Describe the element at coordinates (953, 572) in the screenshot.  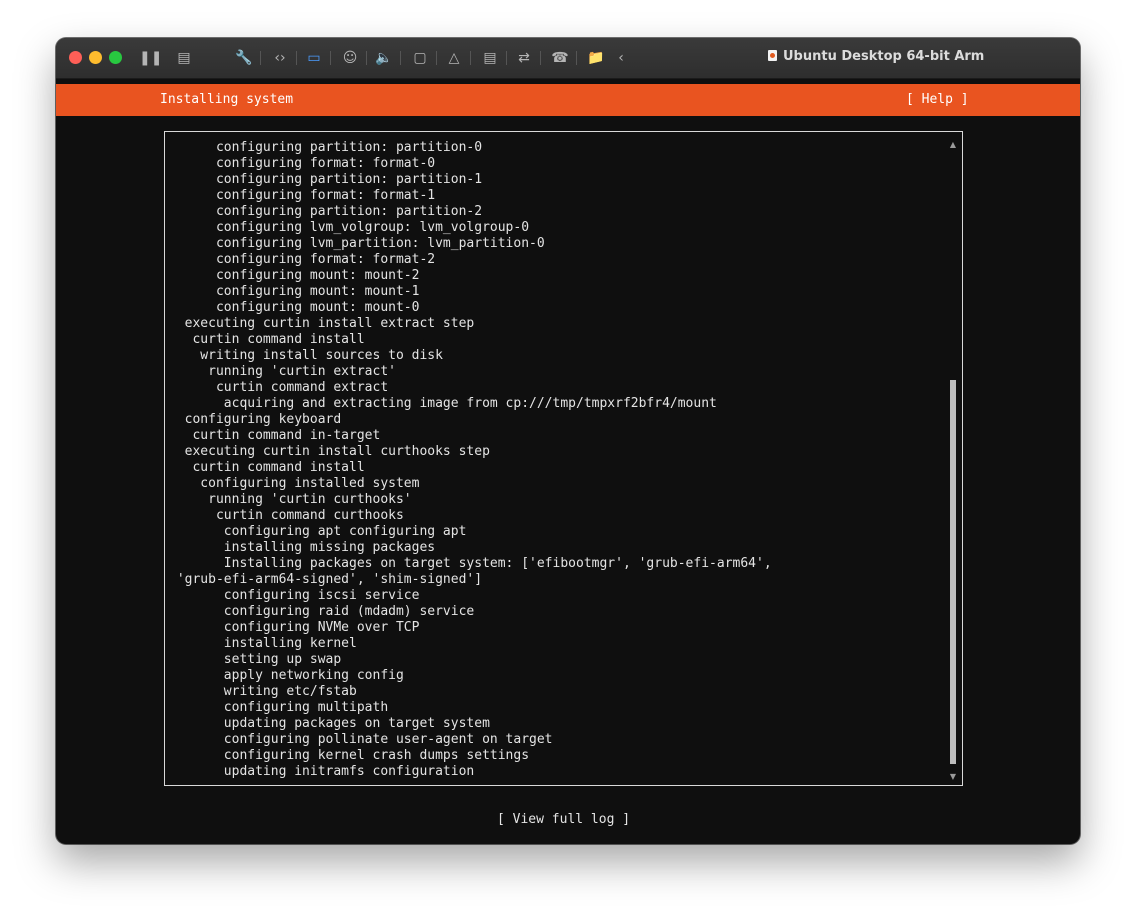
I see `scrollbar-thumb` at that location.